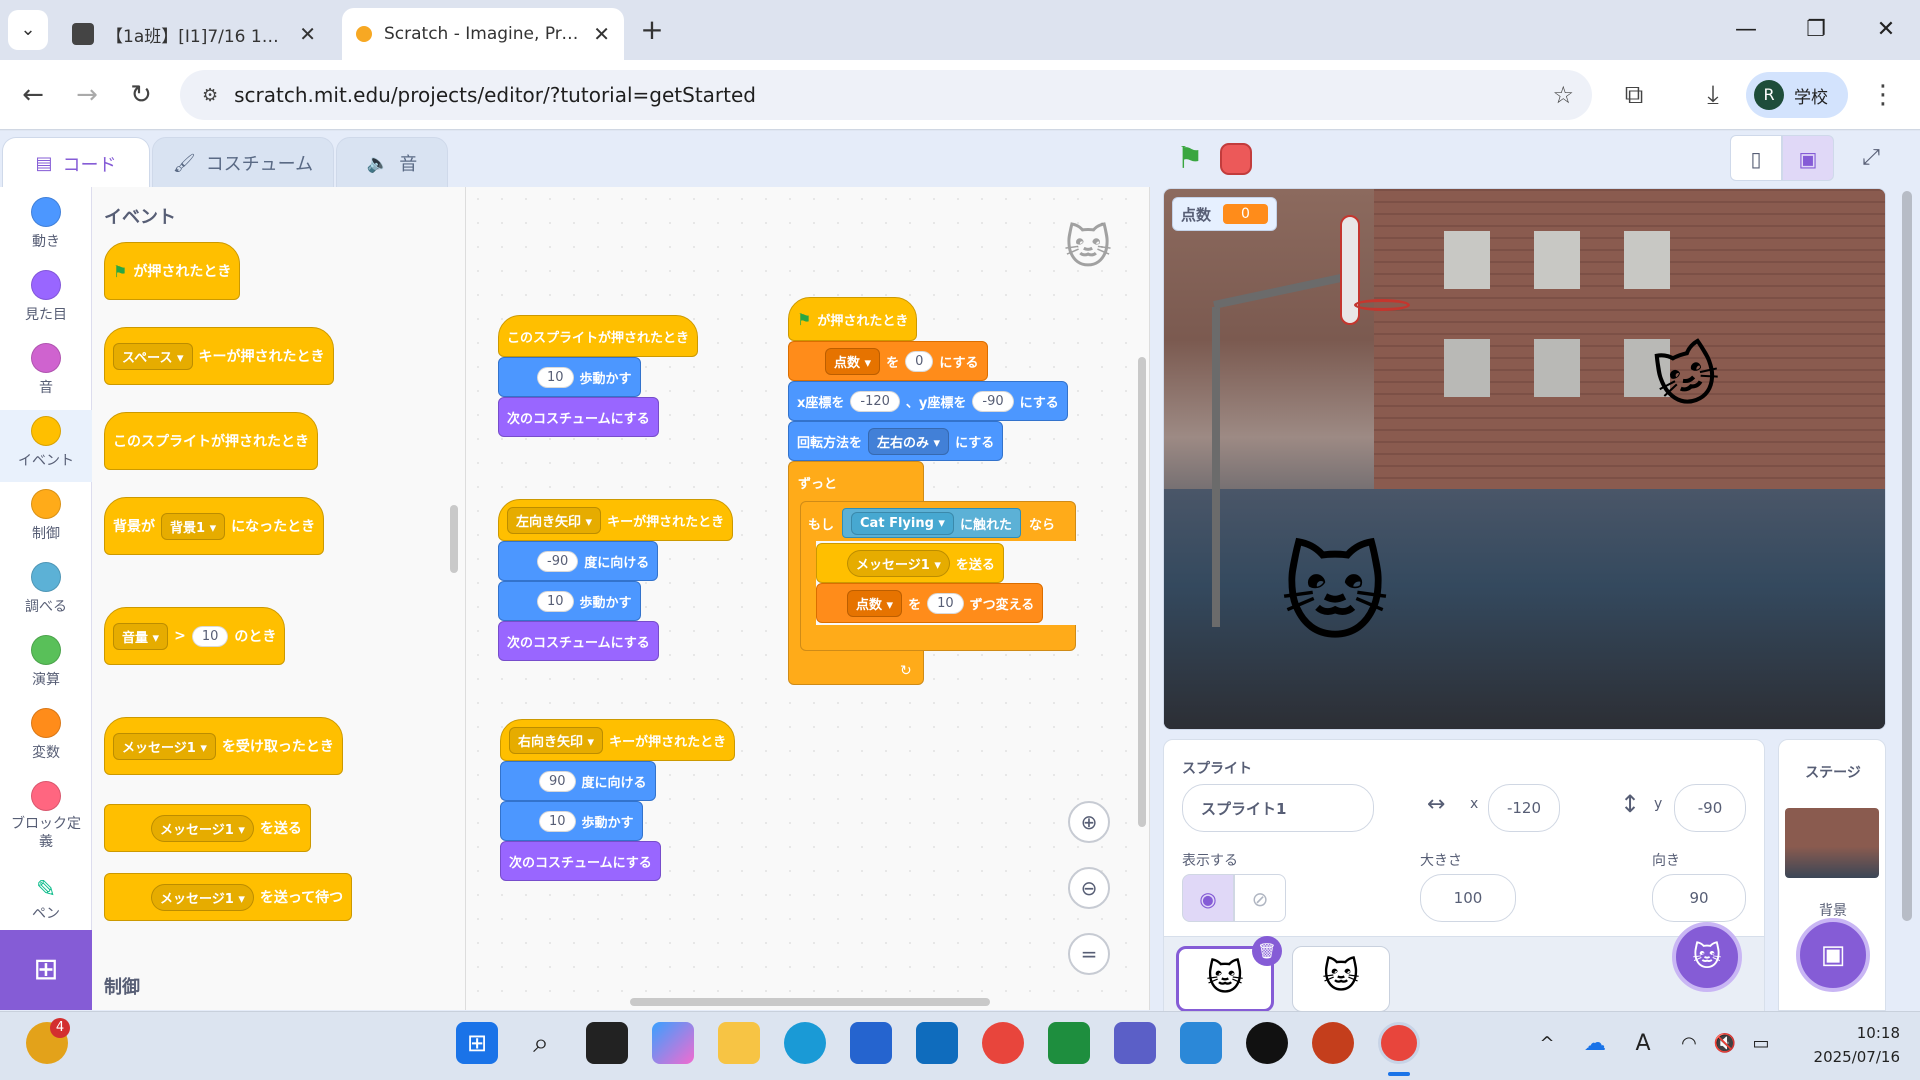  I want to click on category-sensing: 調べる, so click(46, 592).